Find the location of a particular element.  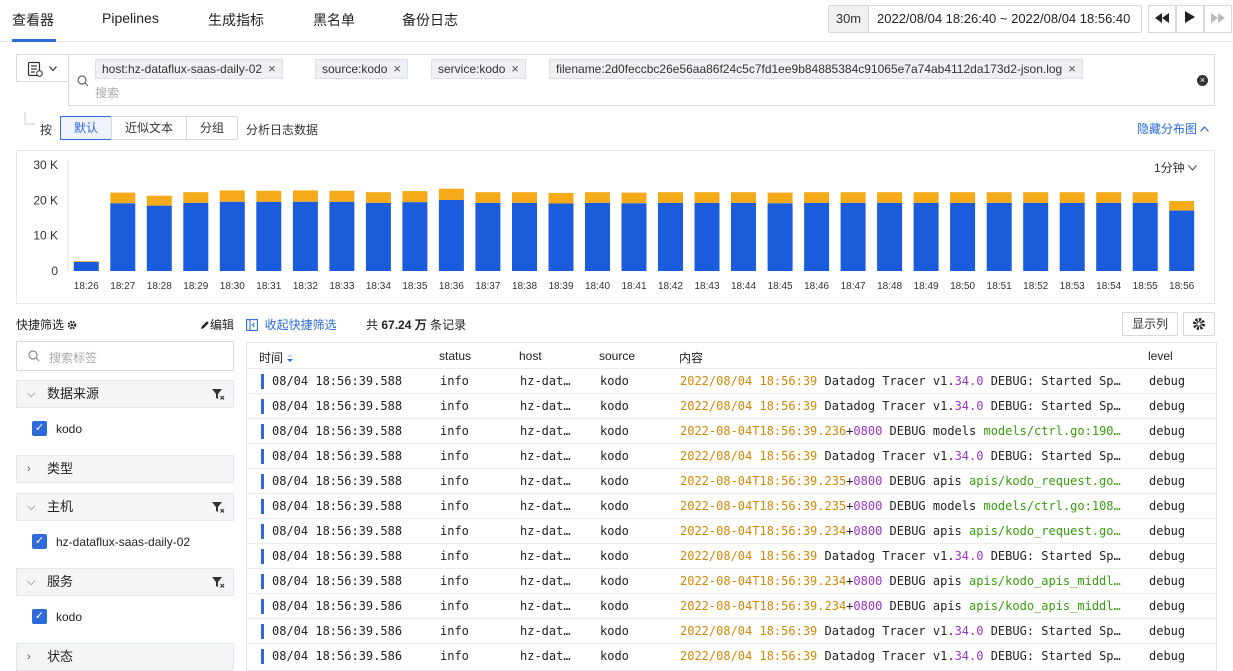

clear-all-icon: × is located at coordinates (1202, 80).